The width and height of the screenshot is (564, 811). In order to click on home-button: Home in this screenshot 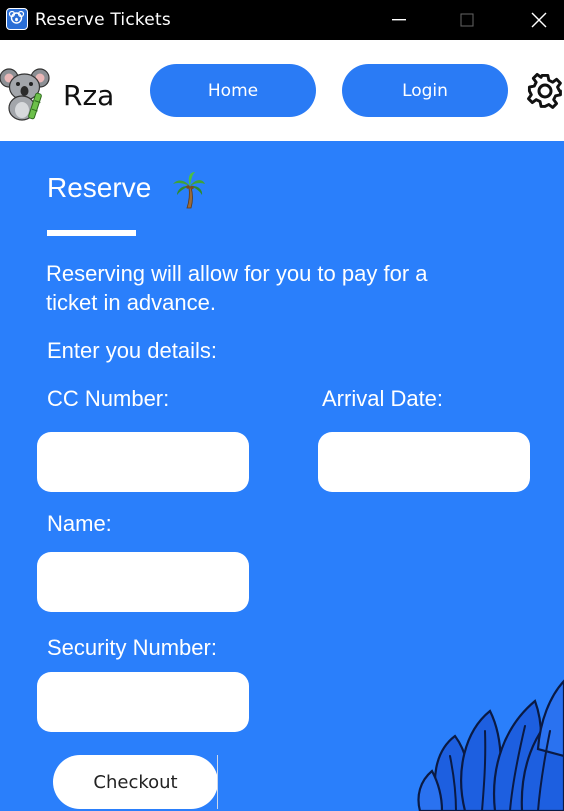, I will do `click(233, 90)`.